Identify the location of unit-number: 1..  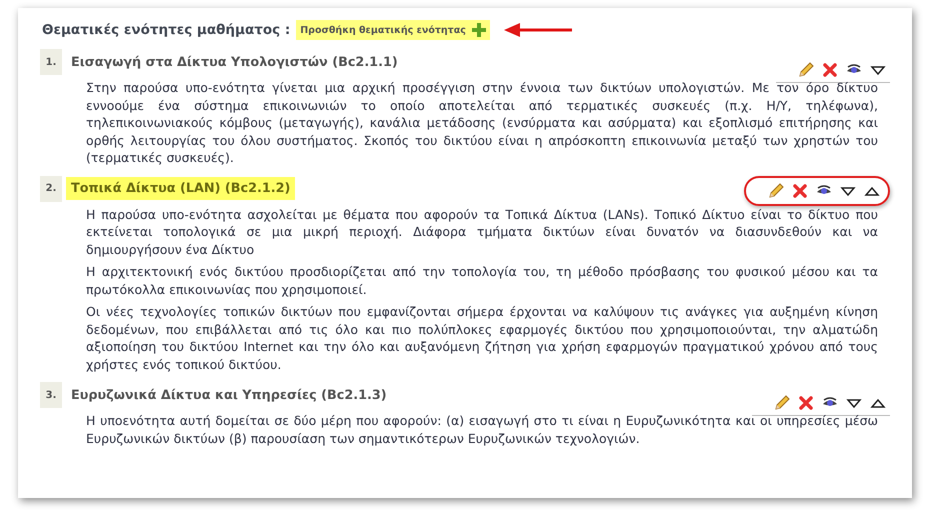
(51, 62).